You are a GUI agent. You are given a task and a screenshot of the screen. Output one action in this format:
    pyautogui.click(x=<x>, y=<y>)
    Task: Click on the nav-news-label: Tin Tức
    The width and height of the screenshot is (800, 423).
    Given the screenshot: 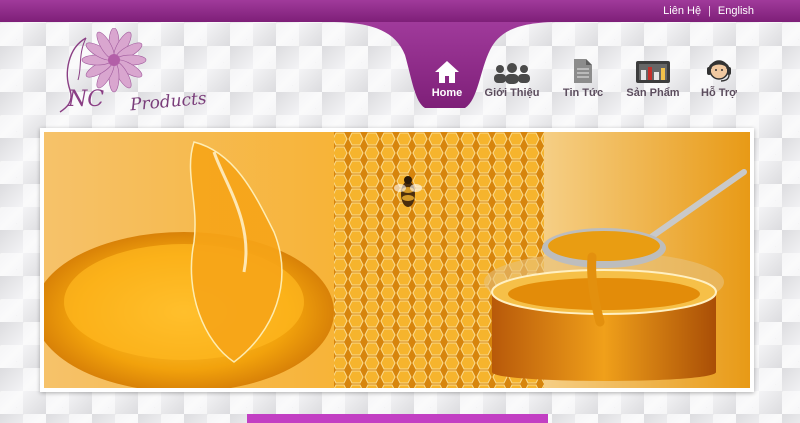 What is the action you would take?
    pyautogui.click(x=583, y=93)
    